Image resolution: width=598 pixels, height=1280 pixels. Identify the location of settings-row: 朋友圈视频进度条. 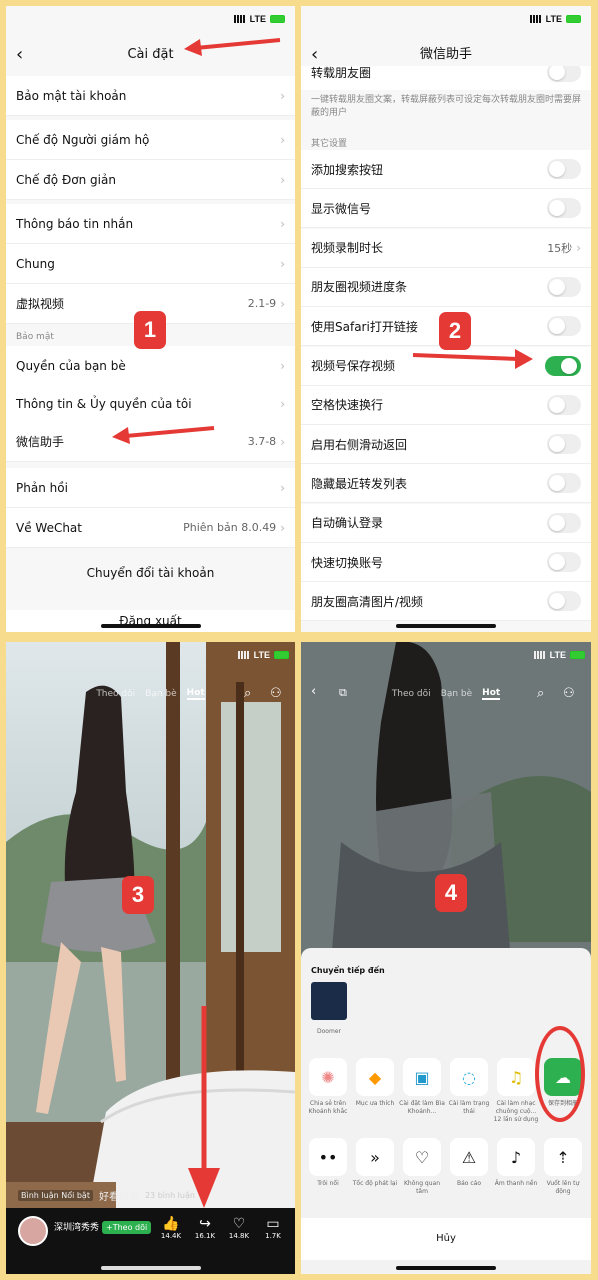
(446, 287).